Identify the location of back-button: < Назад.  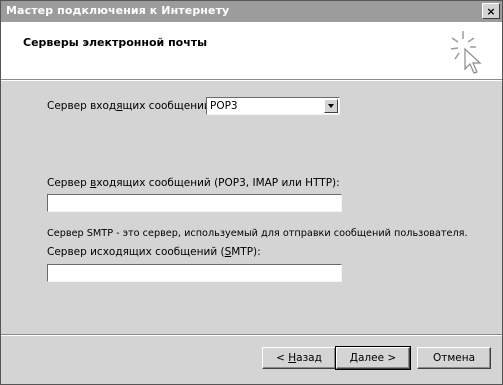
(299, 358).